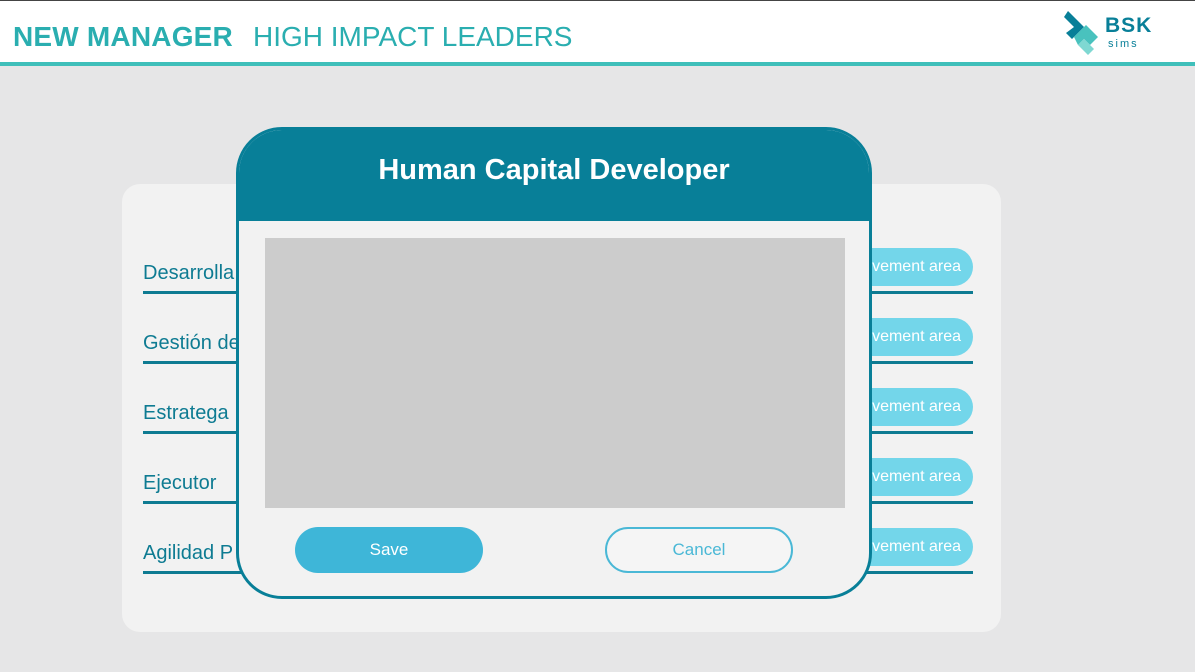 This screenshot has width=1195, height=672. I want to click on bsk-logo-icon, so click(1081, 33).